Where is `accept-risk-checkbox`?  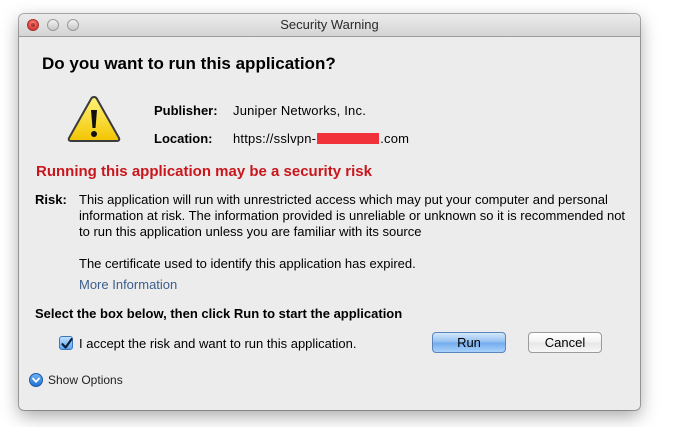
accept-risk-checkbox is located at coordinates (66, 343).